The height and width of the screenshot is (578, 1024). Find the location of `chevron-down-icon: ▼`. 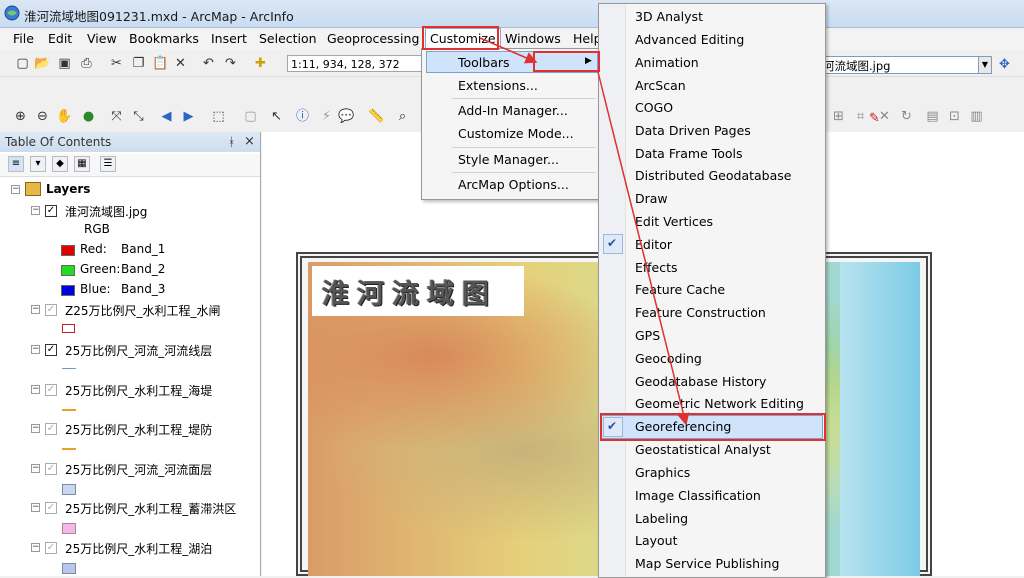

chevron-down-icon: ▼ is located at coordinates (985, 65).